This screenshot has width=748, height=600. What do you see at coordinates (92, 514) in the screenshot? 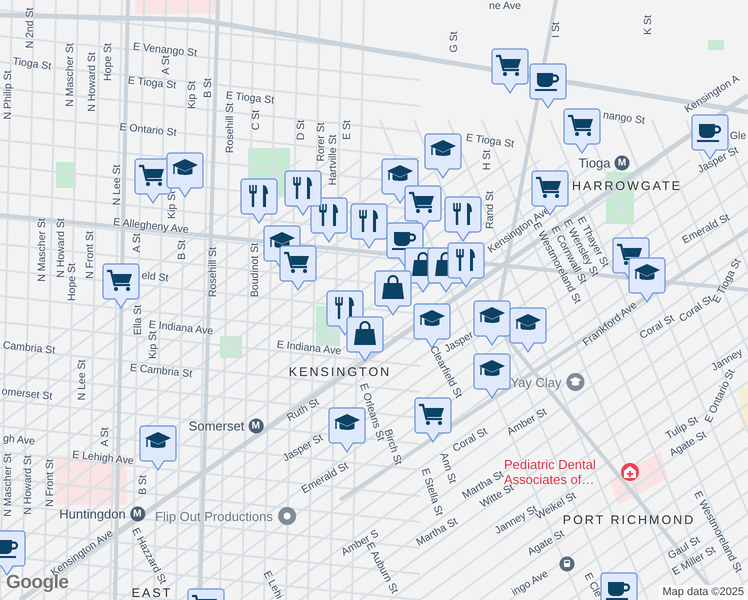
I see `station-label: Huntingdon` at bounding box center [92, 514].